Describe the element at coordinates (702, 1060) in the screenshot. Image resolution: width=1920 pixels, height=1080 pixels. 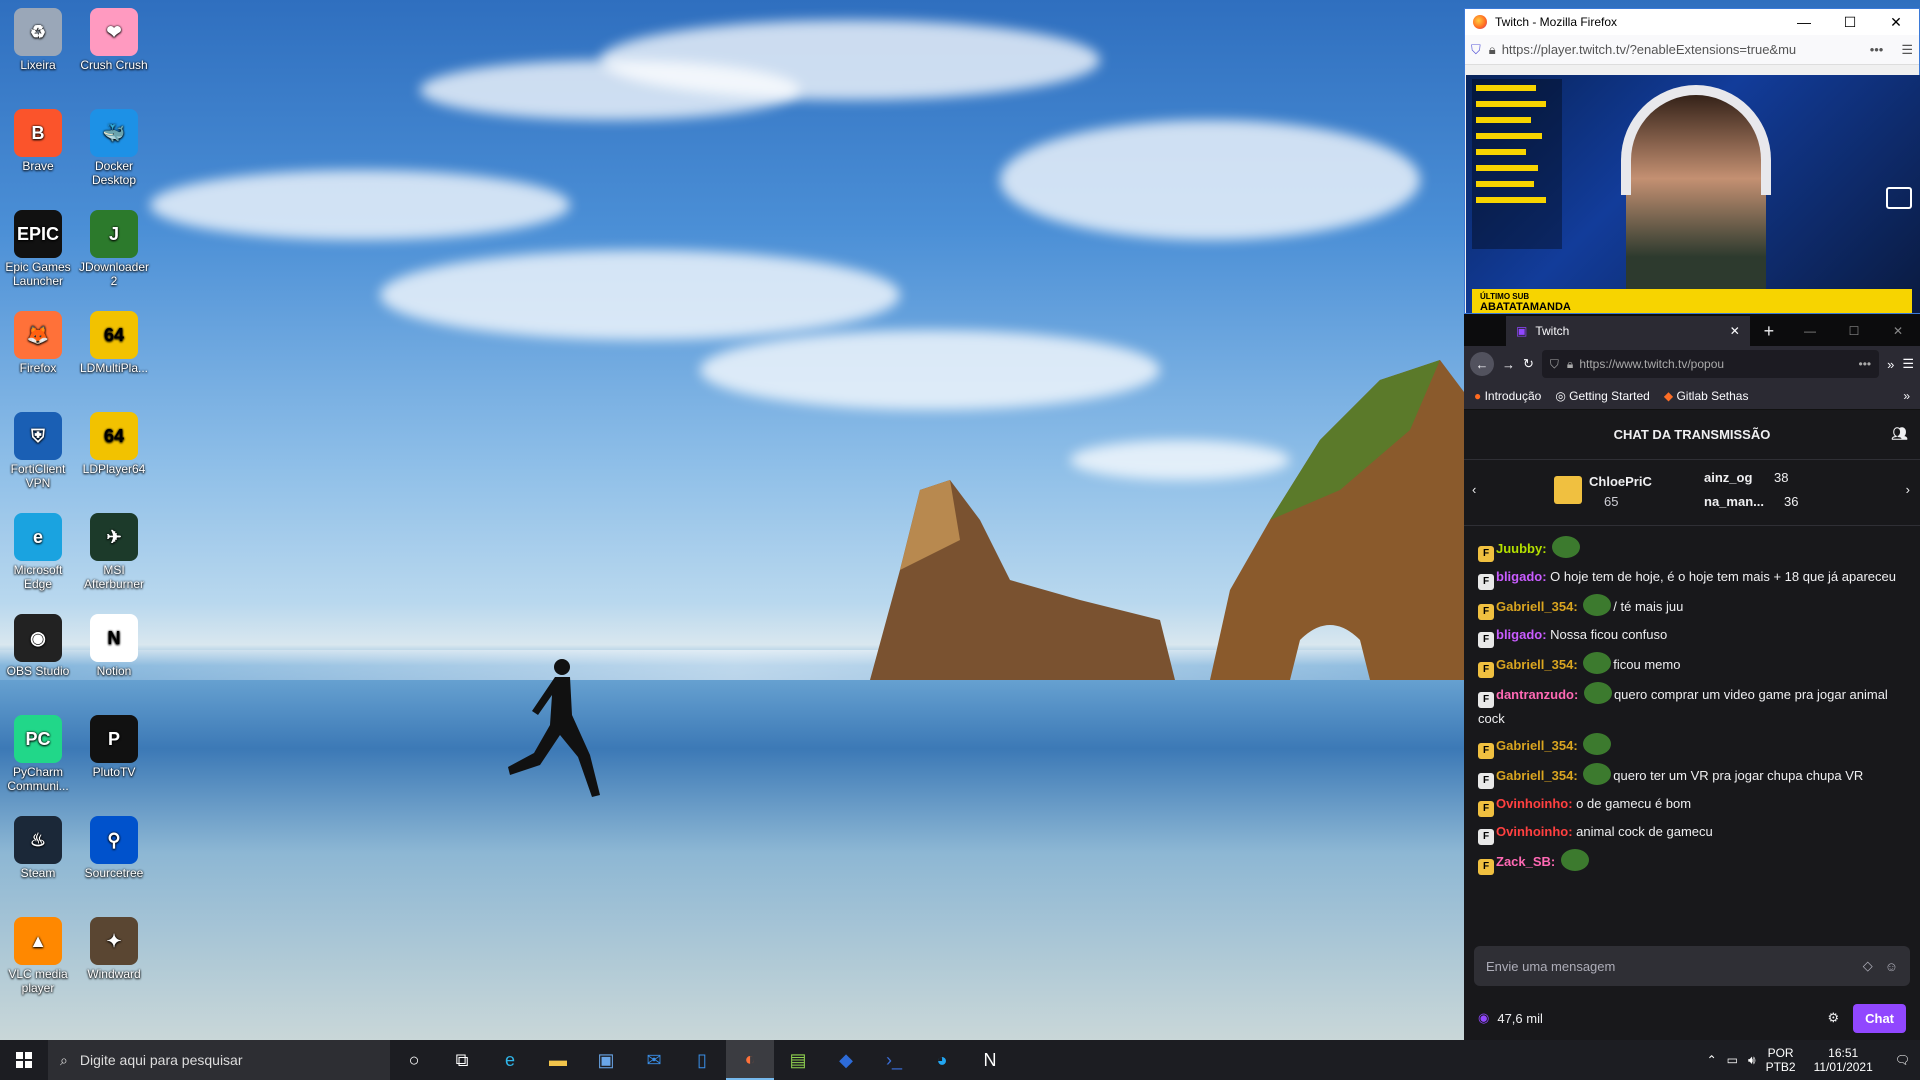
I see `phone-icon: ▯` at that location.